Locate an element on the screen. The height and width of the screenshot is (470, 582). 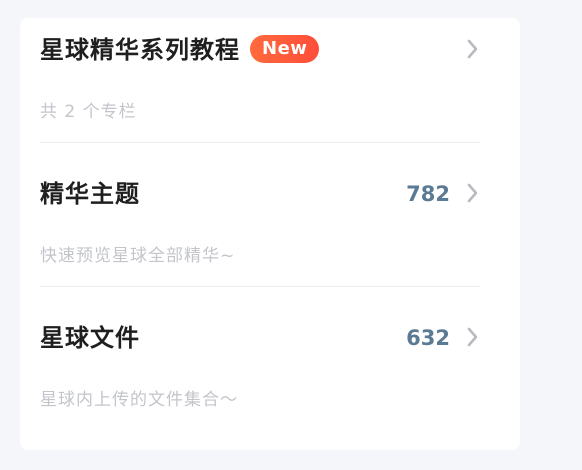
menu-item-count: 632 is located at coordinates (428, 338).